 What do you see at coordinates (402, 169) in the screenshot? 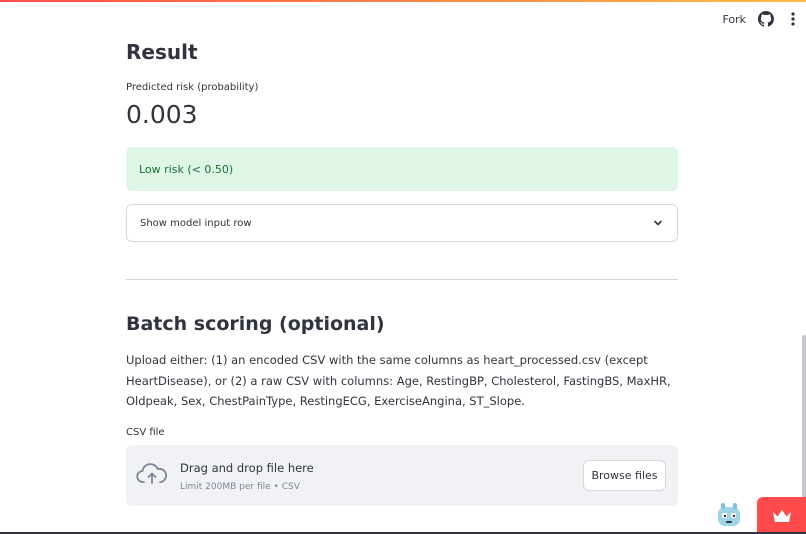
I see `success-alert: Low risk (< 0.50)` at bounding box center [402, 169].